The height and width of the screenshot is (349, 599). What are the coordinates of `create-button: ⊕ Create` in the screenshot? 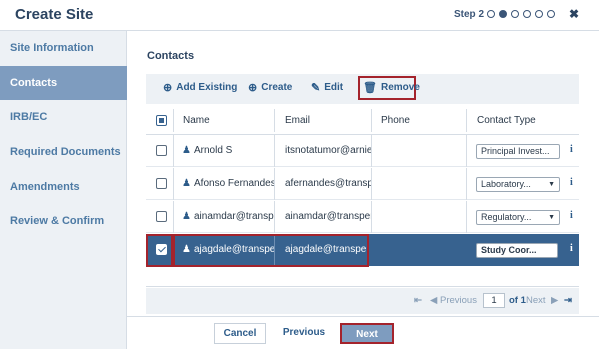 It's located at (270, 87).